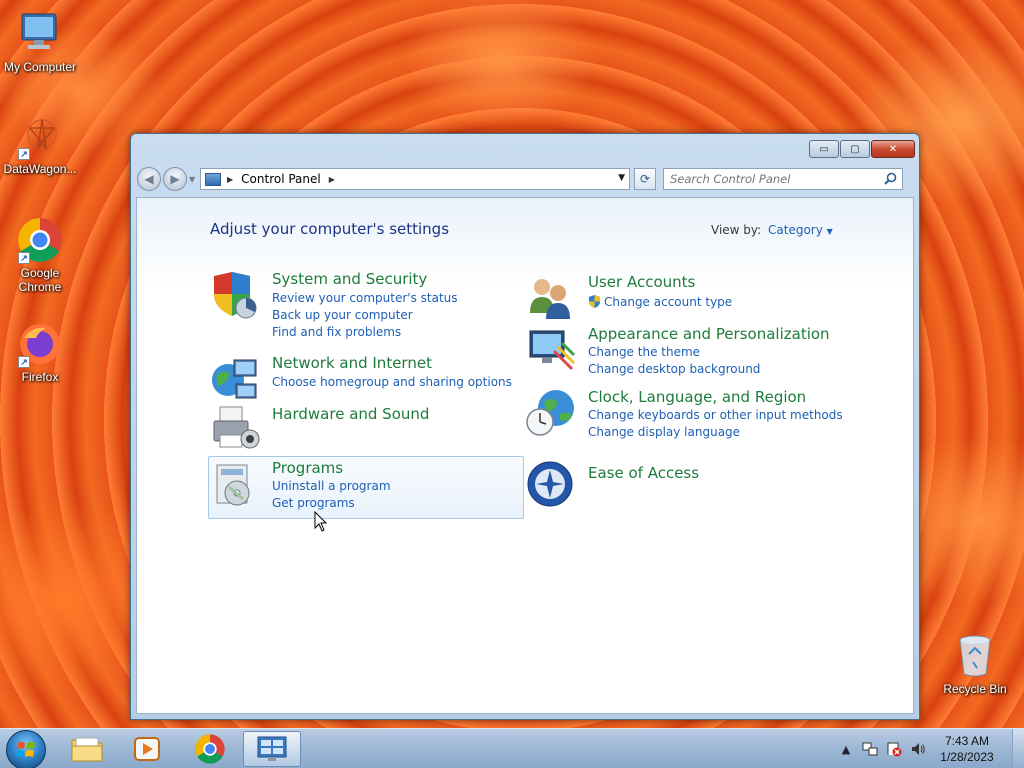  I want to click on link-change-desktop-background: Change desktop background, so click(674, 369).